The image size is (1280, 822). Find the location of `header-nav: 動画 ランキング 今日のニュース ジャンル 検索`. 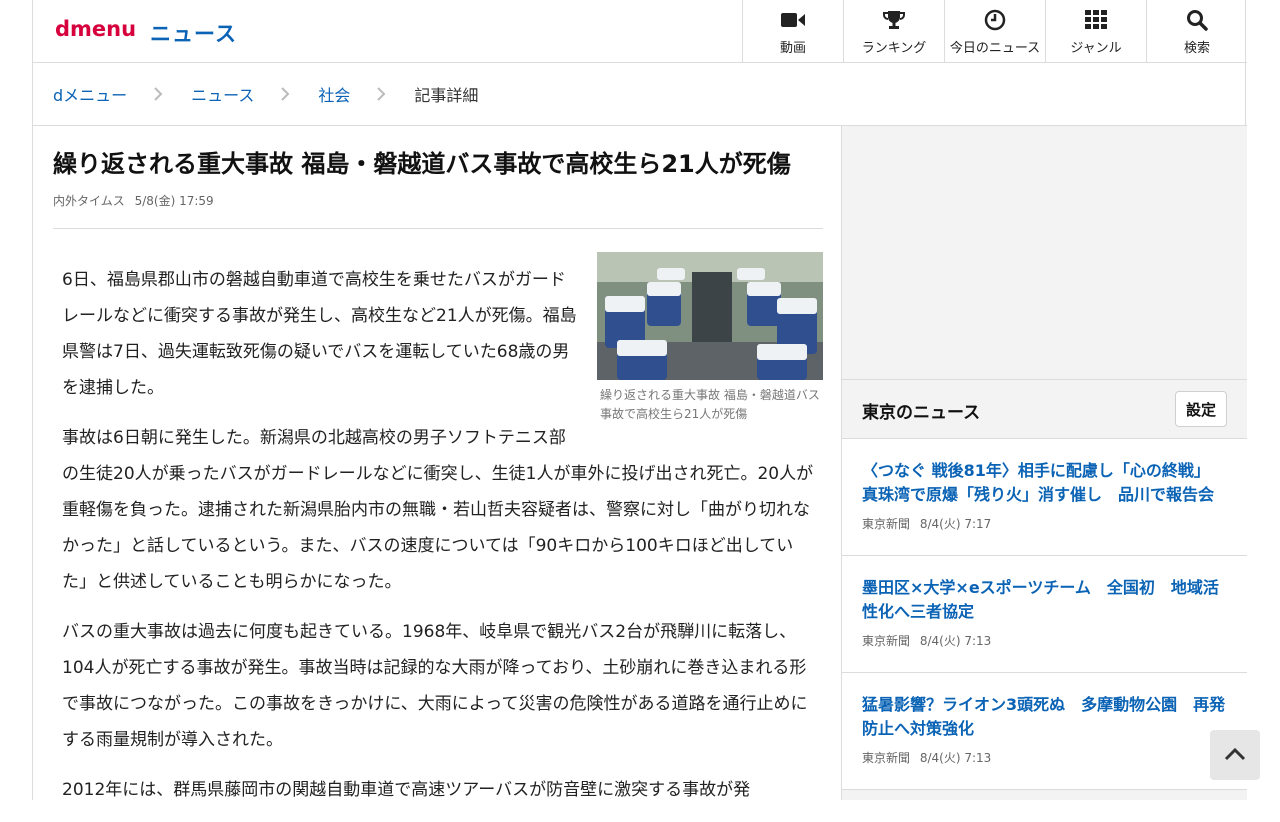

header-nav: 動画 ランキング 今日のニュース ジャンル 検索 is located at coordinates (994, 31).